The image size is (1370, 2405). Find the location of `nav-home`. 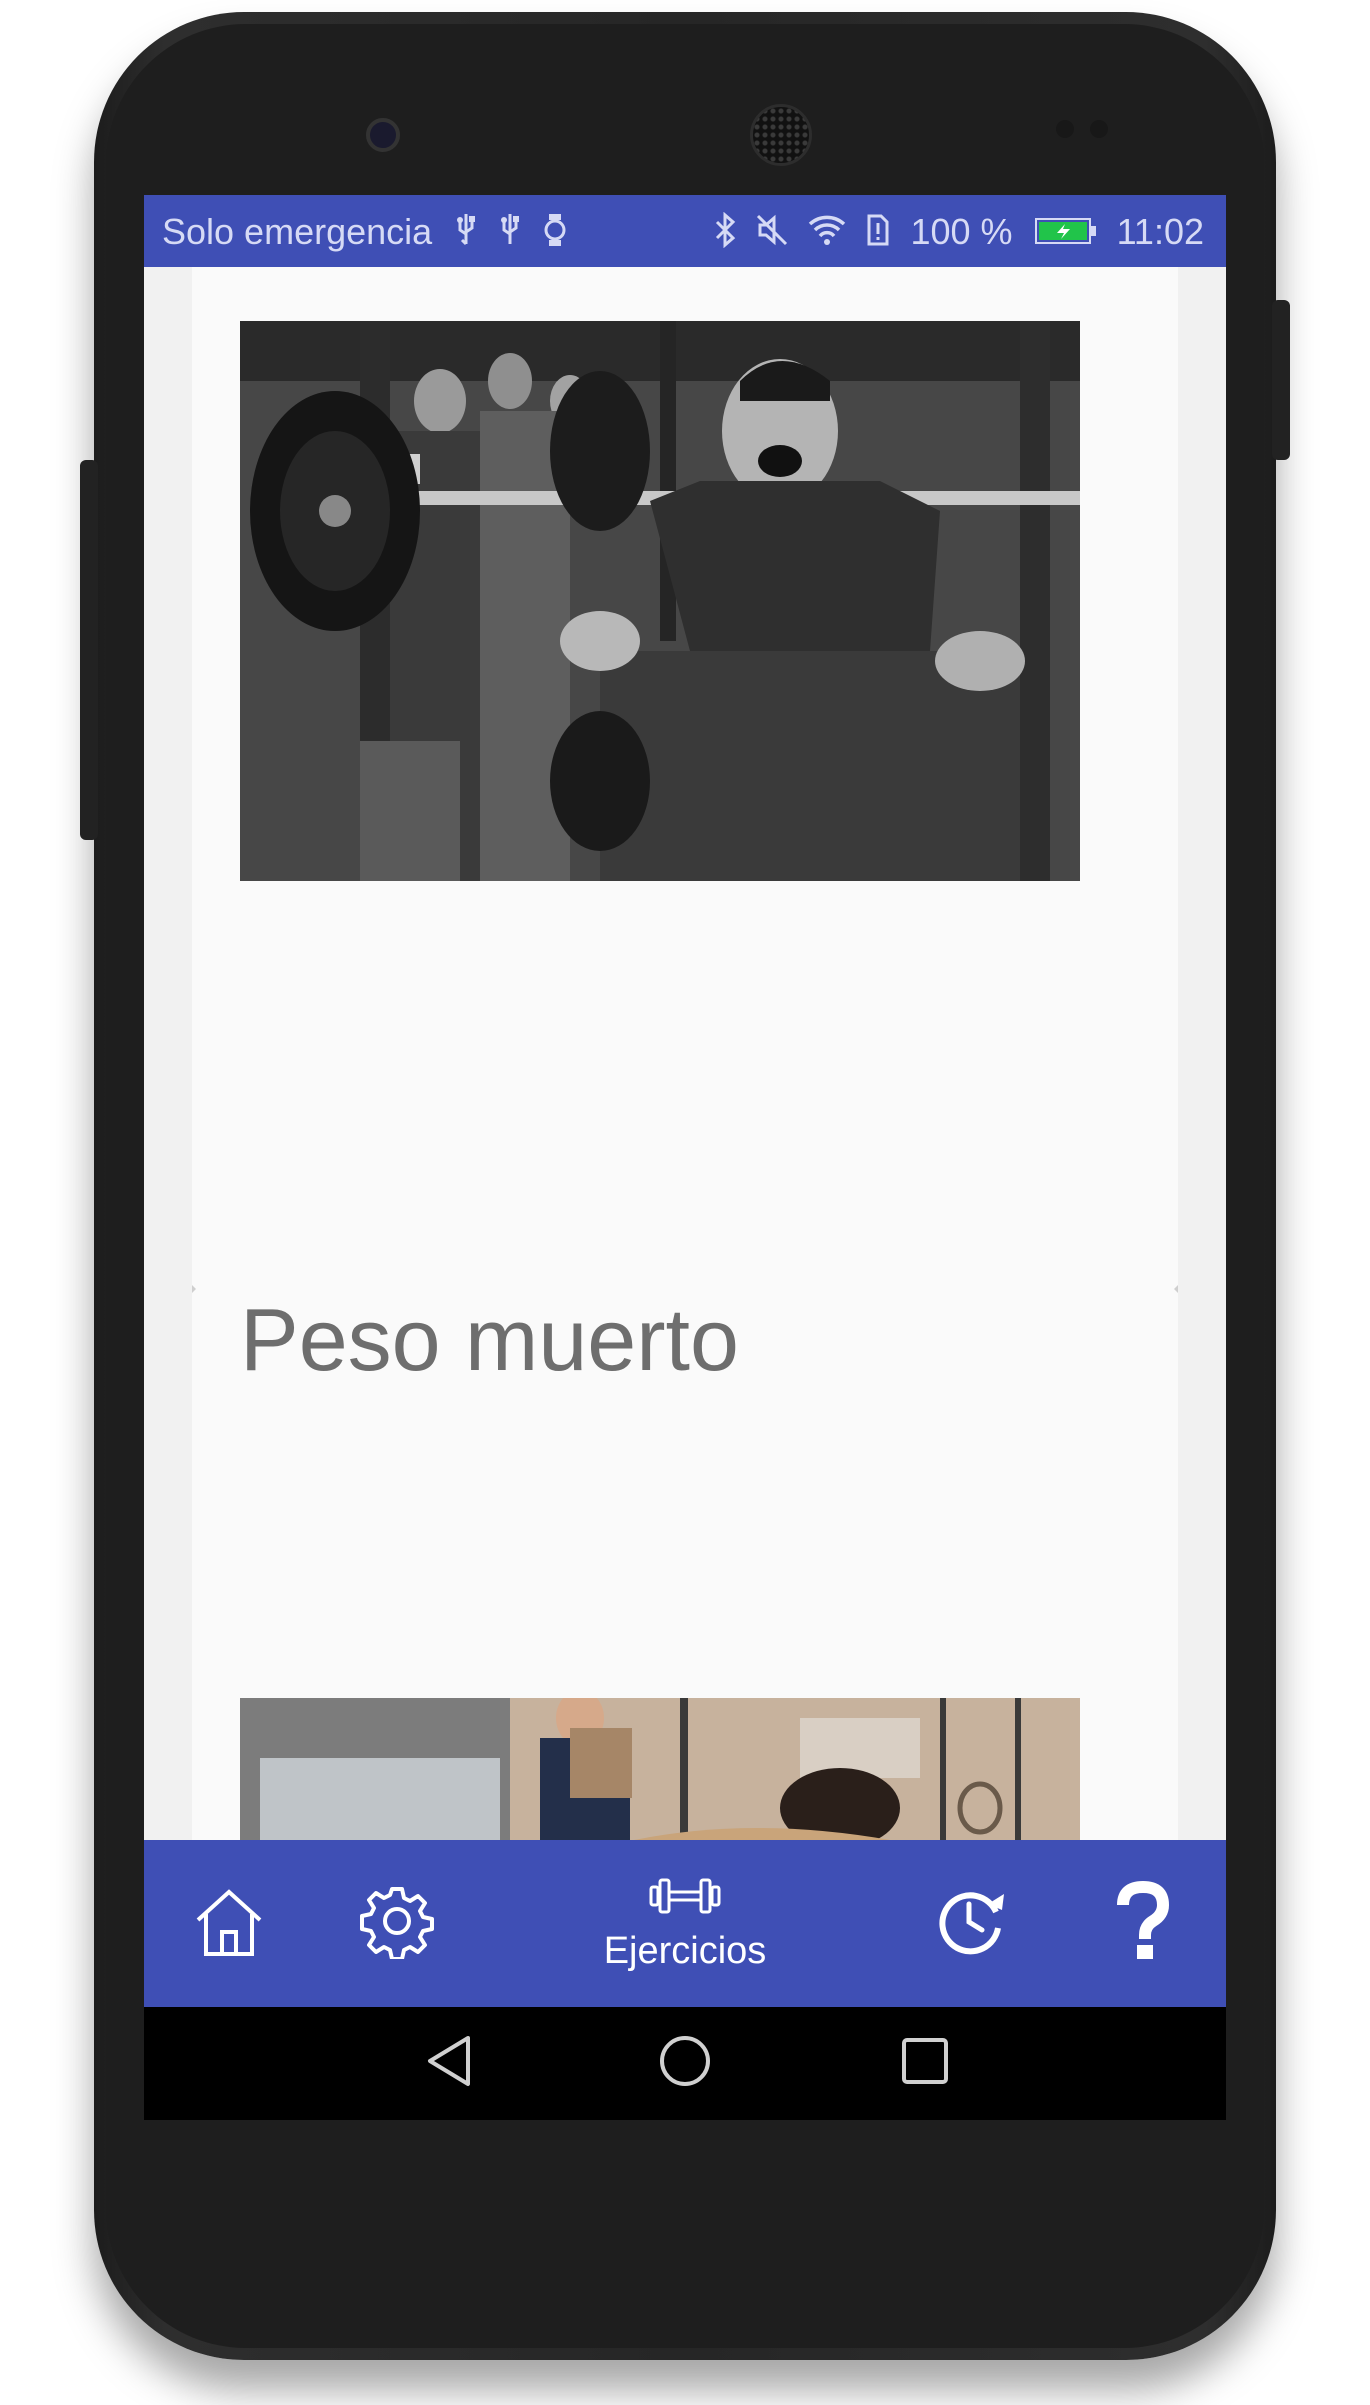

nav-home is located at coordinates (229, 1923).